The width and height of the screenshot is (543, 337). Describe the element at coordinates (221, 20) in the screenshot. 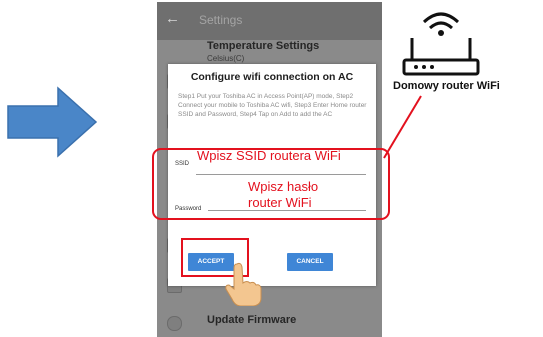

I see `app-bar-title: Settings` at that location.